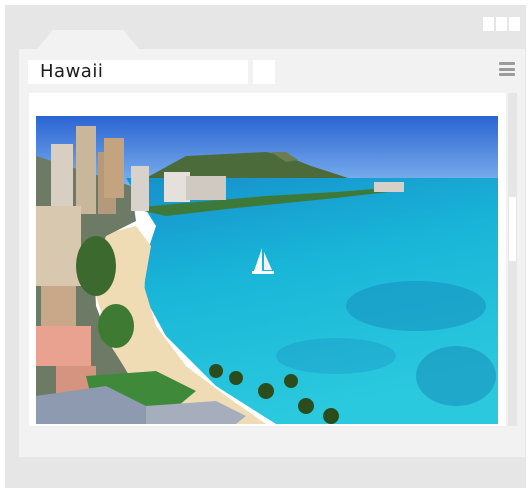 This screenshot has width=529, height=491. Describe the element at coordinates (138, 72) in the screenshot. I see `window-title: Hawaii` at that location.